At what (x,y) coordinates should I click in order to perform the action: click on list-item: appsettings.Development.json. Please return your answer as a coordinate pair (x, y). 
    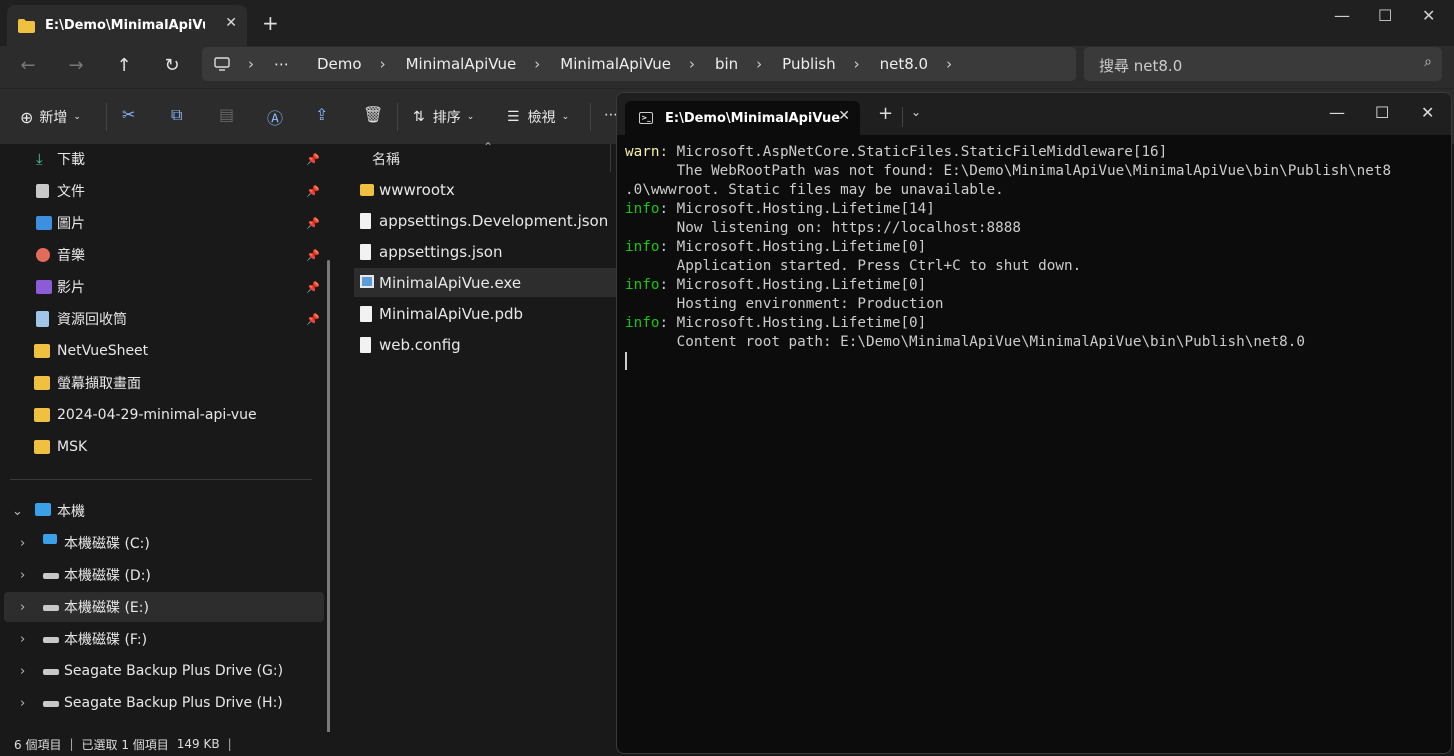
    Looking at the image, I should click on (485, 220).